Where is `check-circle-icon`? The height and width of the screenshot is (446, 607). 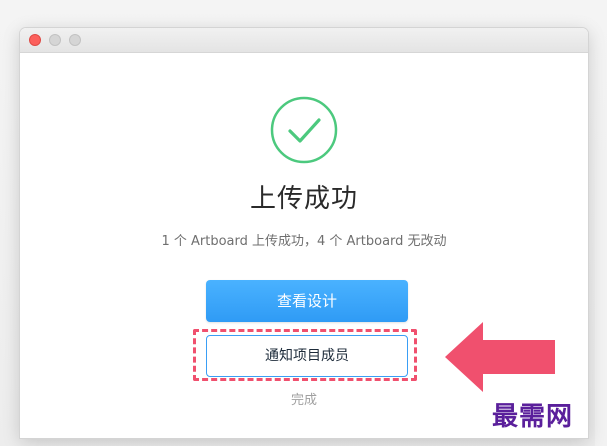
check-circle-icon is located at coordinates (304, 130).